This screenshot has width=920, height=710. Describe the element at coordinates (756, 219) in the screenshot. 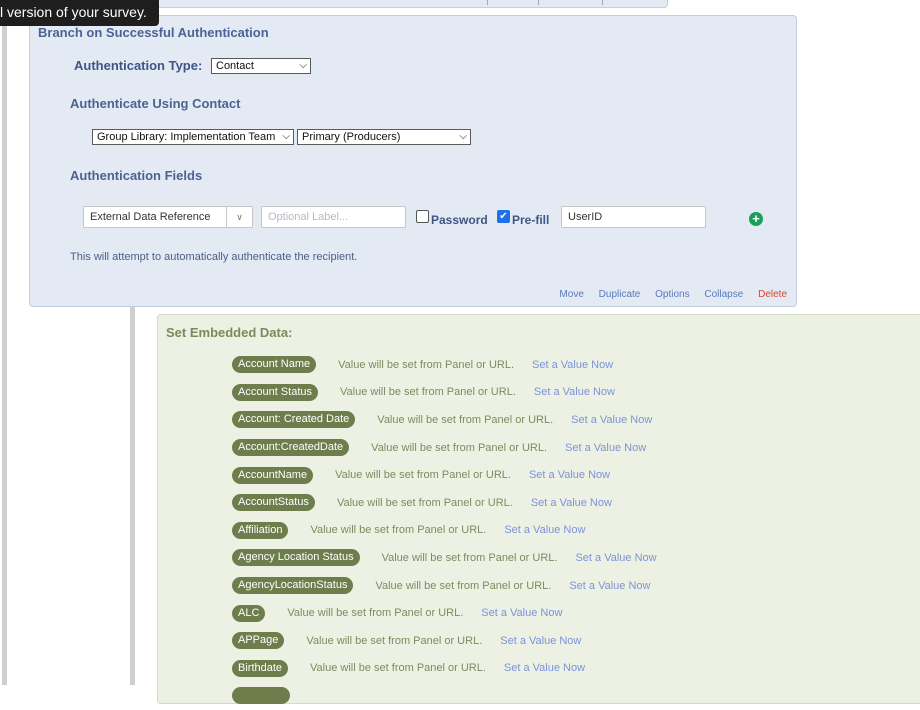

I see `plus-circle-icon: +` at that location.